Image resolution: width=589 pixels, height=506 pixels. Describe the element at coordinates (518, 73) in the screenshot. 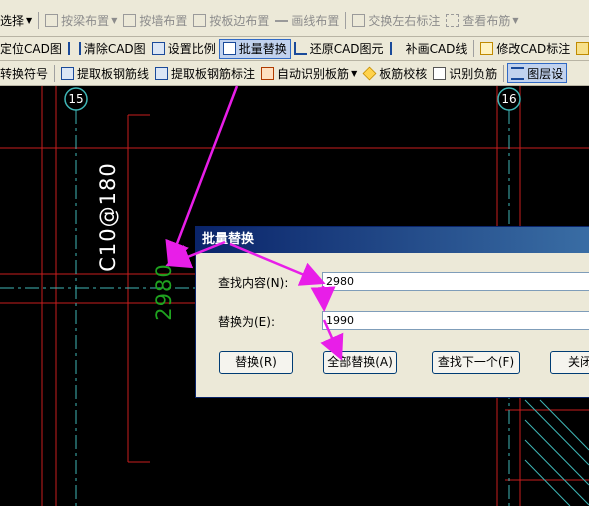

I see `layer-icon` at that location.